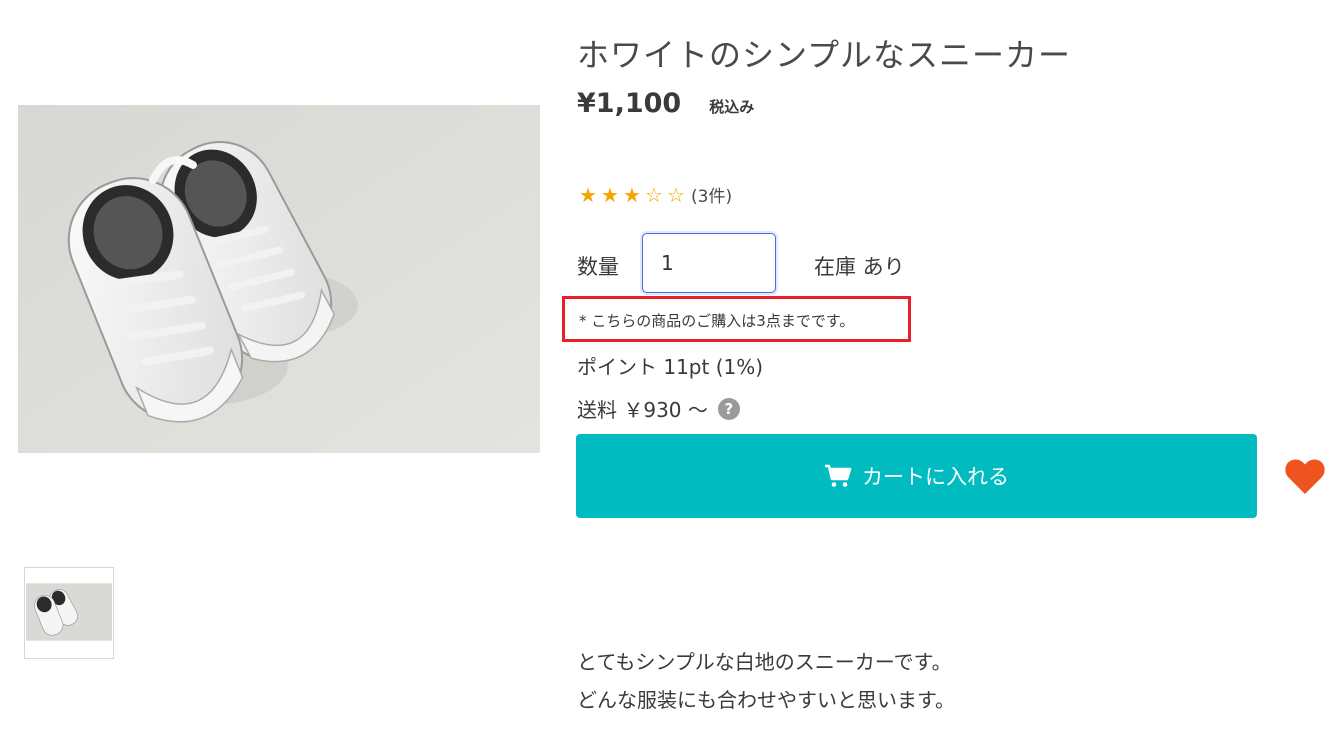 This screenshot has width=1341, height=738. Describe the element at coordinates (824, 55) in the screenshot. I see `product-title: ホワイトのシンプルなスニーカー` at that location.